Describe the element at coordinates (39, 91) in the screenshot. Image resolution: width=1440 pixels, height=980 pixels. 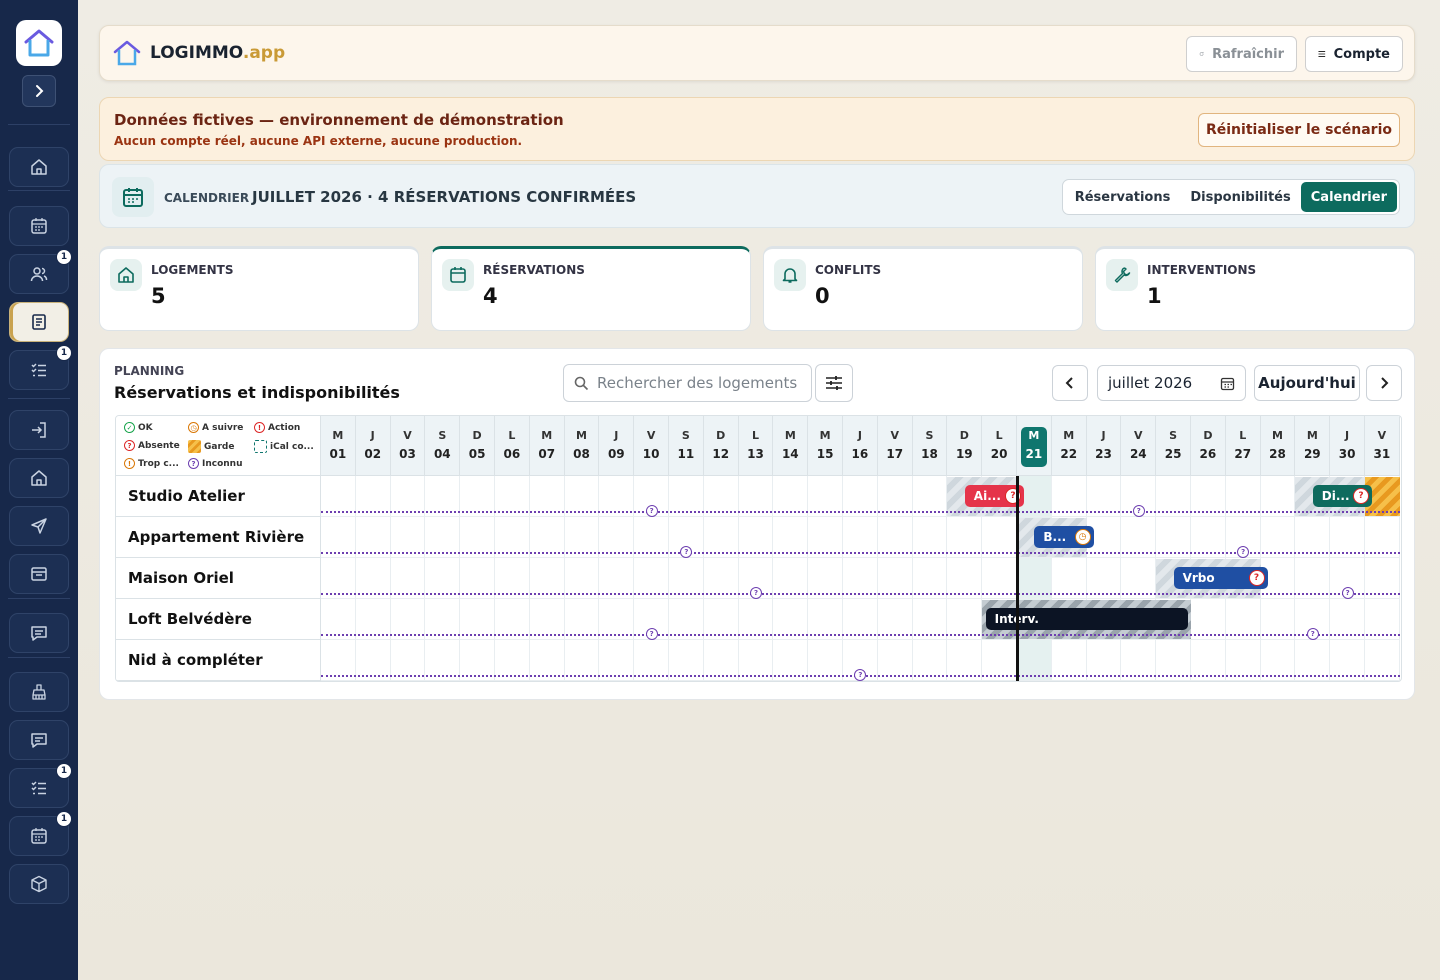
I see `sidebar-expand-button` at that location.